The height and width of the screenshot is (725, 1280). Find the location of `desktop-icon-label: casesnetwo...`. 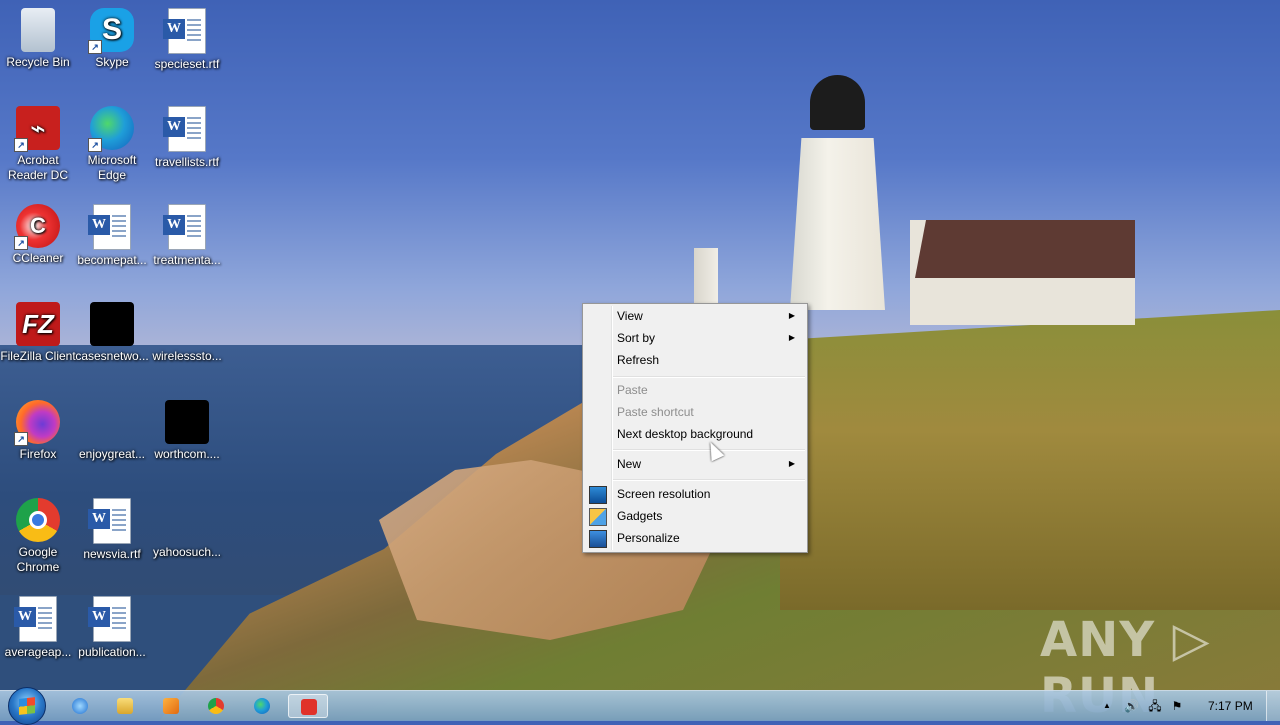

desktop-icon-label: casesnetwo... is located at coordinates (112, 356).